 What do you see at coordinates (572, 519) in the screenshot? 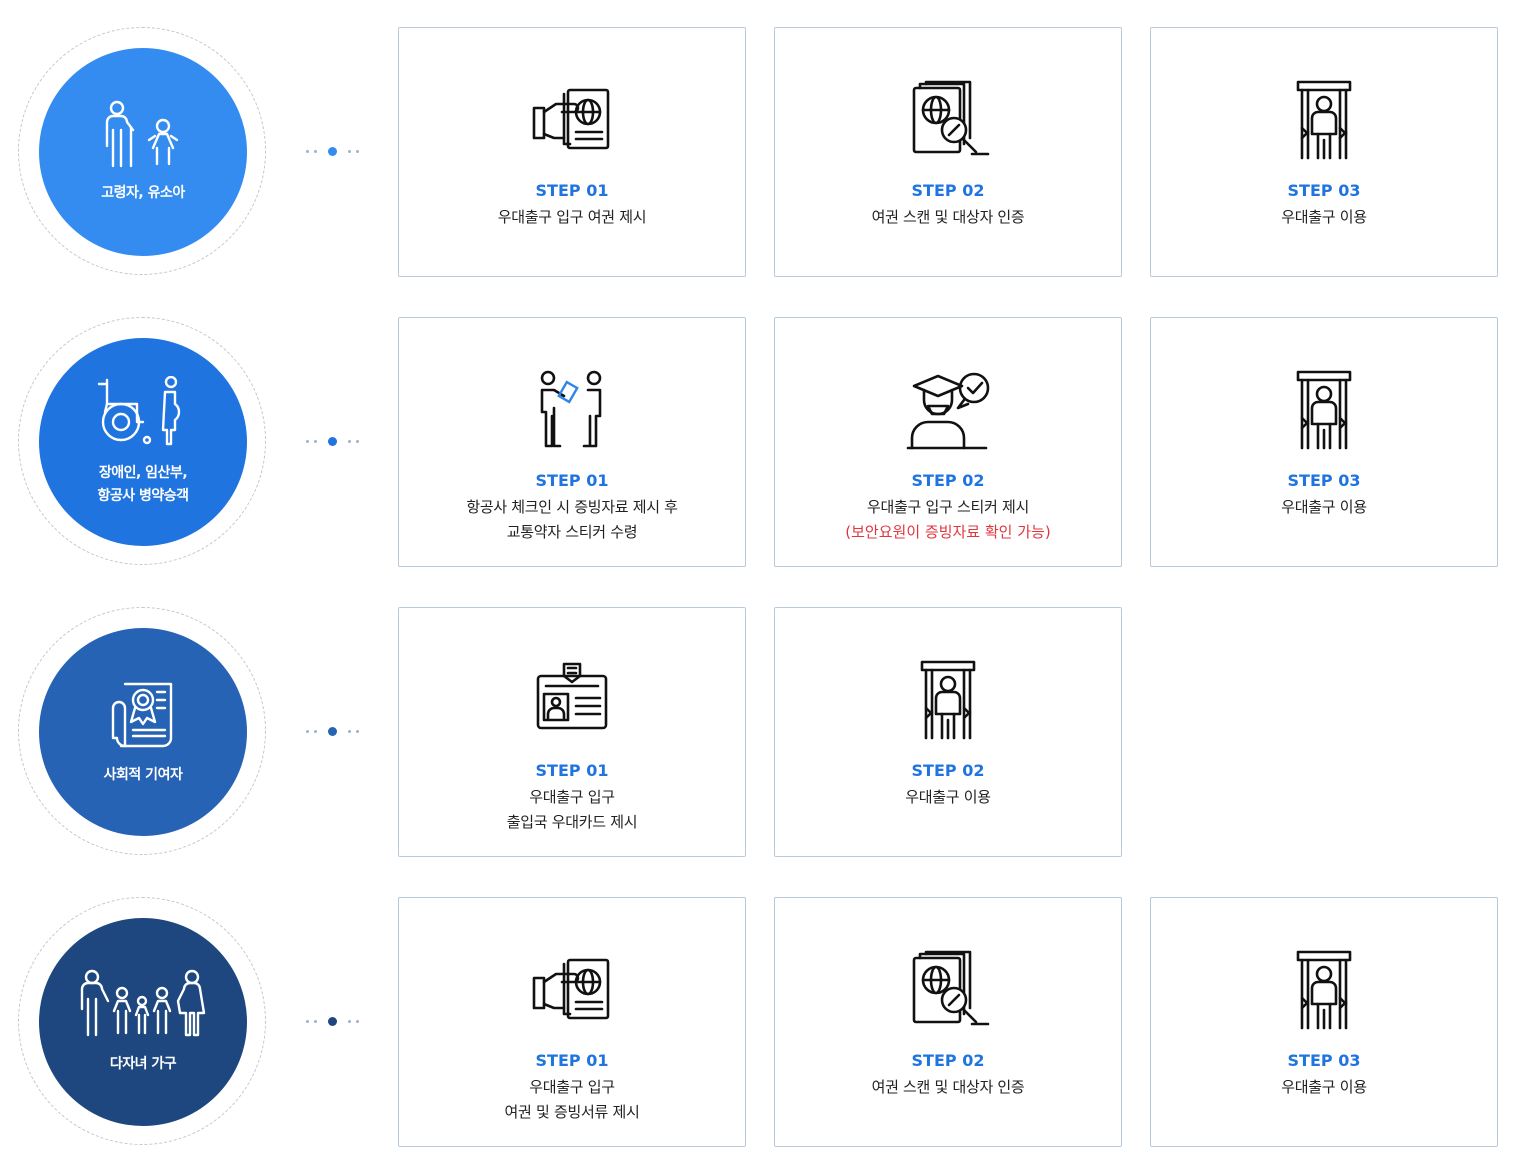
I see `step-description: 항공사 체크인 시 증빙자료 제시 후 교통약자 스티커 수령` at bounding box center [572, 519].